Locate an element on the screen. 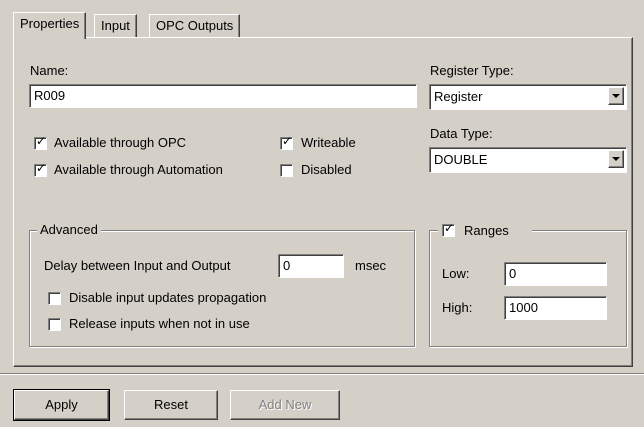 Image resolution: width=644 pixels, height=427 pixels. tab-label: Properties is located at coordinates (50, 23).